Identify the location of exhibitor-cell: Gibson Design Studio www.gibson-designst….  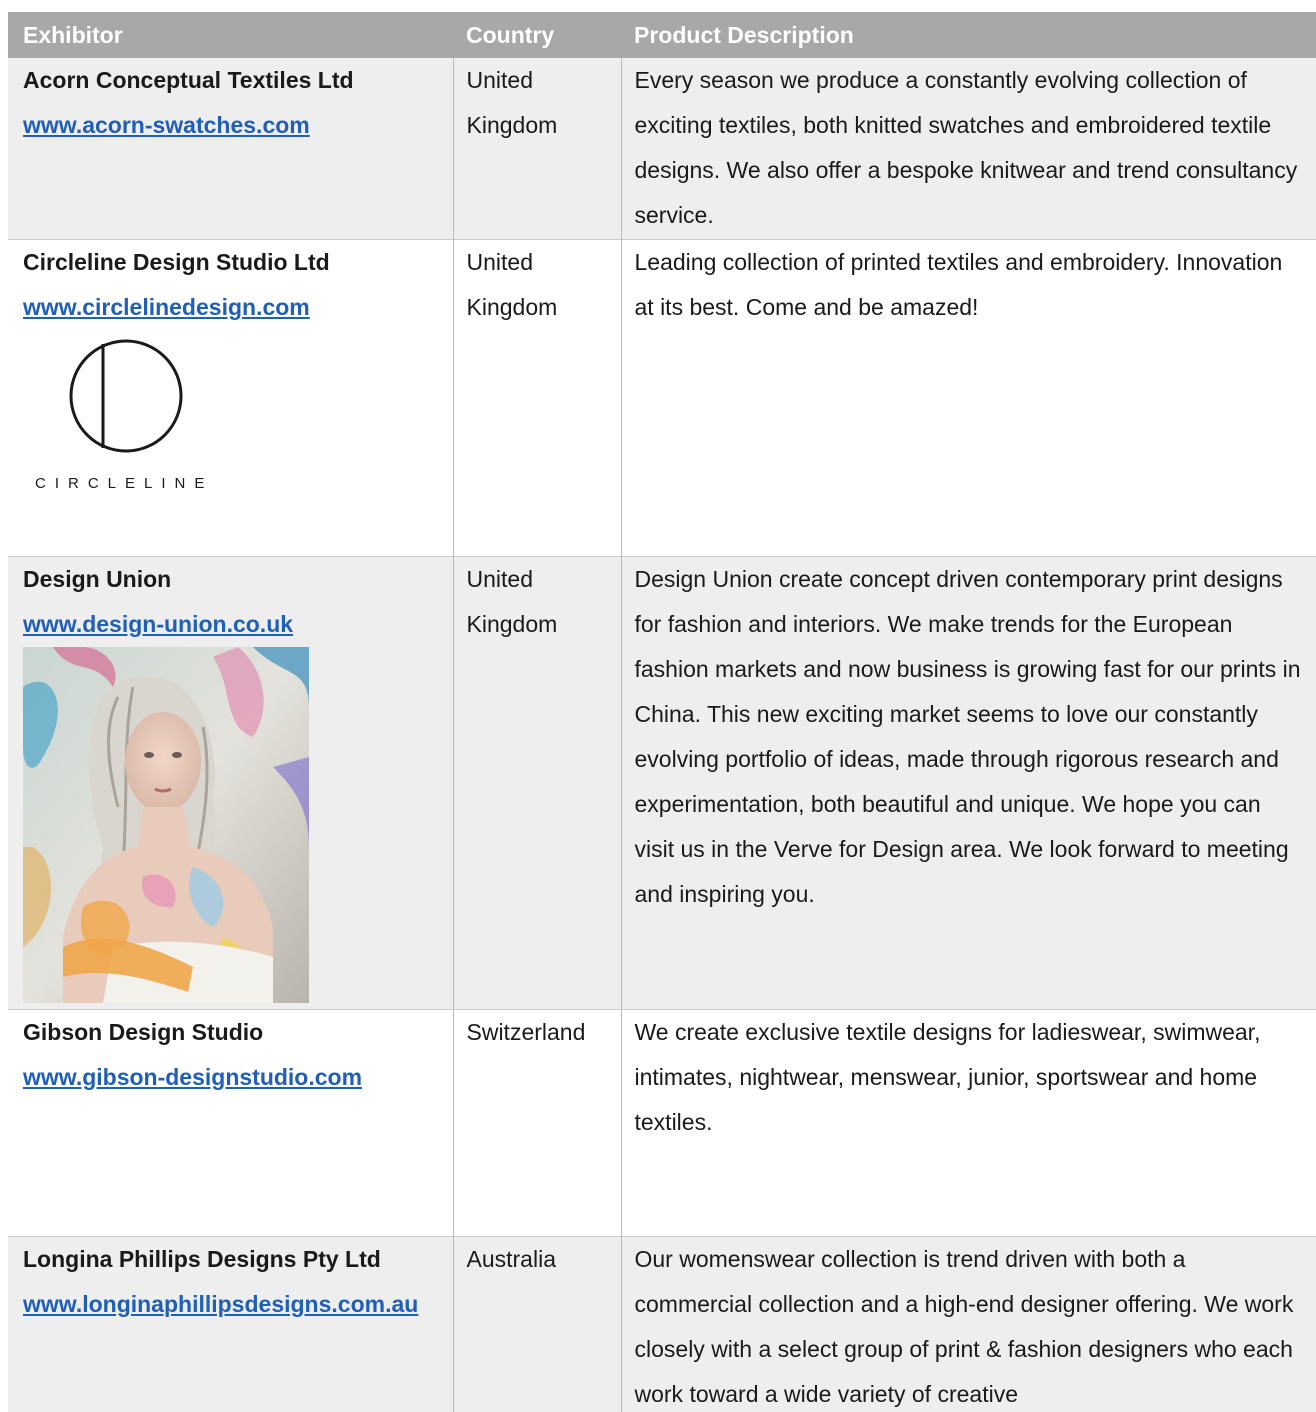
(230, 1123).